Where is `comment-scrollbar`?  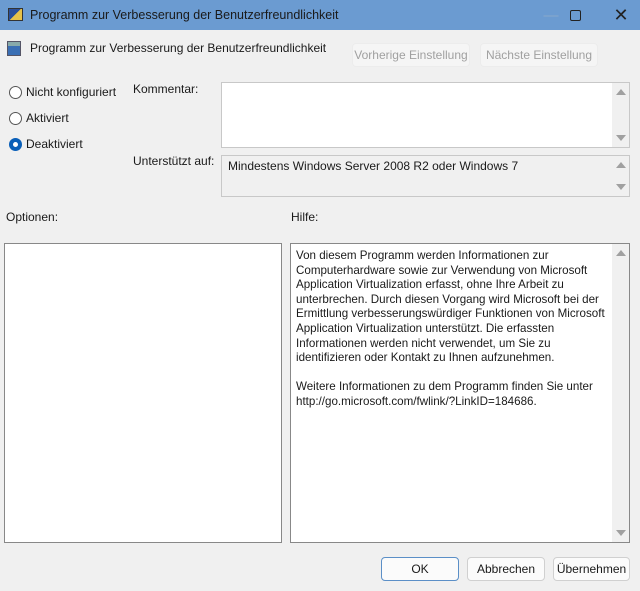
comment-scrollbar is located at coordinates (620, 115).